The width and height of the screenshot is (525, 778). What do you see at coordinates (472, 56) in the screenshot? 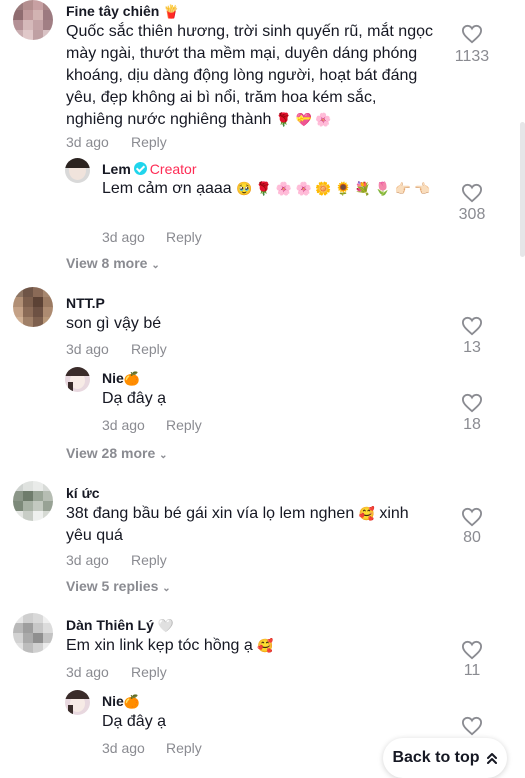
I see `like-count: 1133` at bounding box center [472, 56].